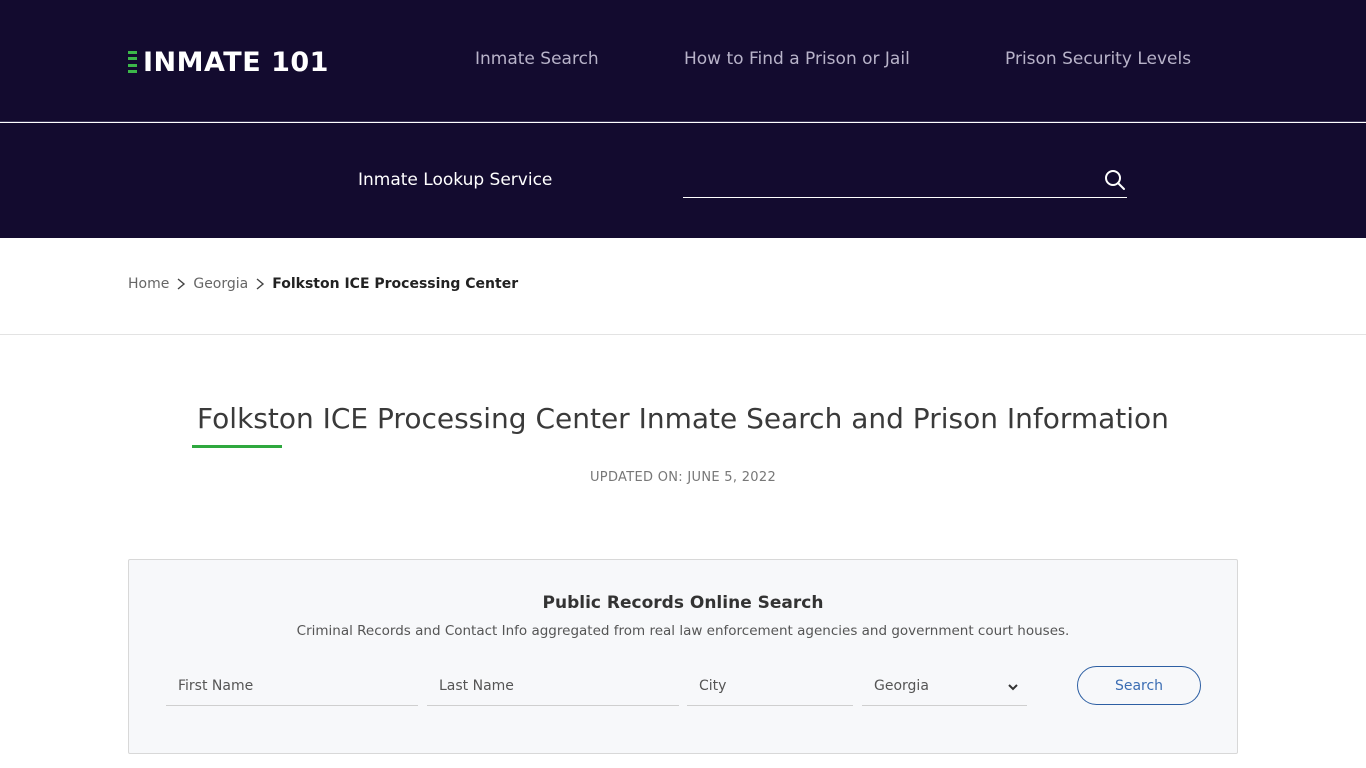 This screenshot has height=768, width=1366. Describe the element at coordinates (883, 180) in the screenshot. I see `lookup-search-input` at that location.